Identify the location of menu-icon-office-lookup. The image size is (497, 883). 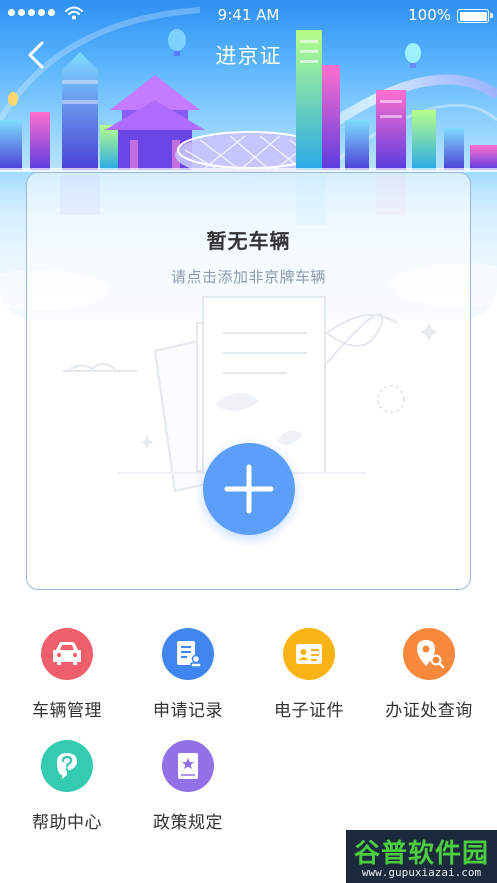
(429, 654).